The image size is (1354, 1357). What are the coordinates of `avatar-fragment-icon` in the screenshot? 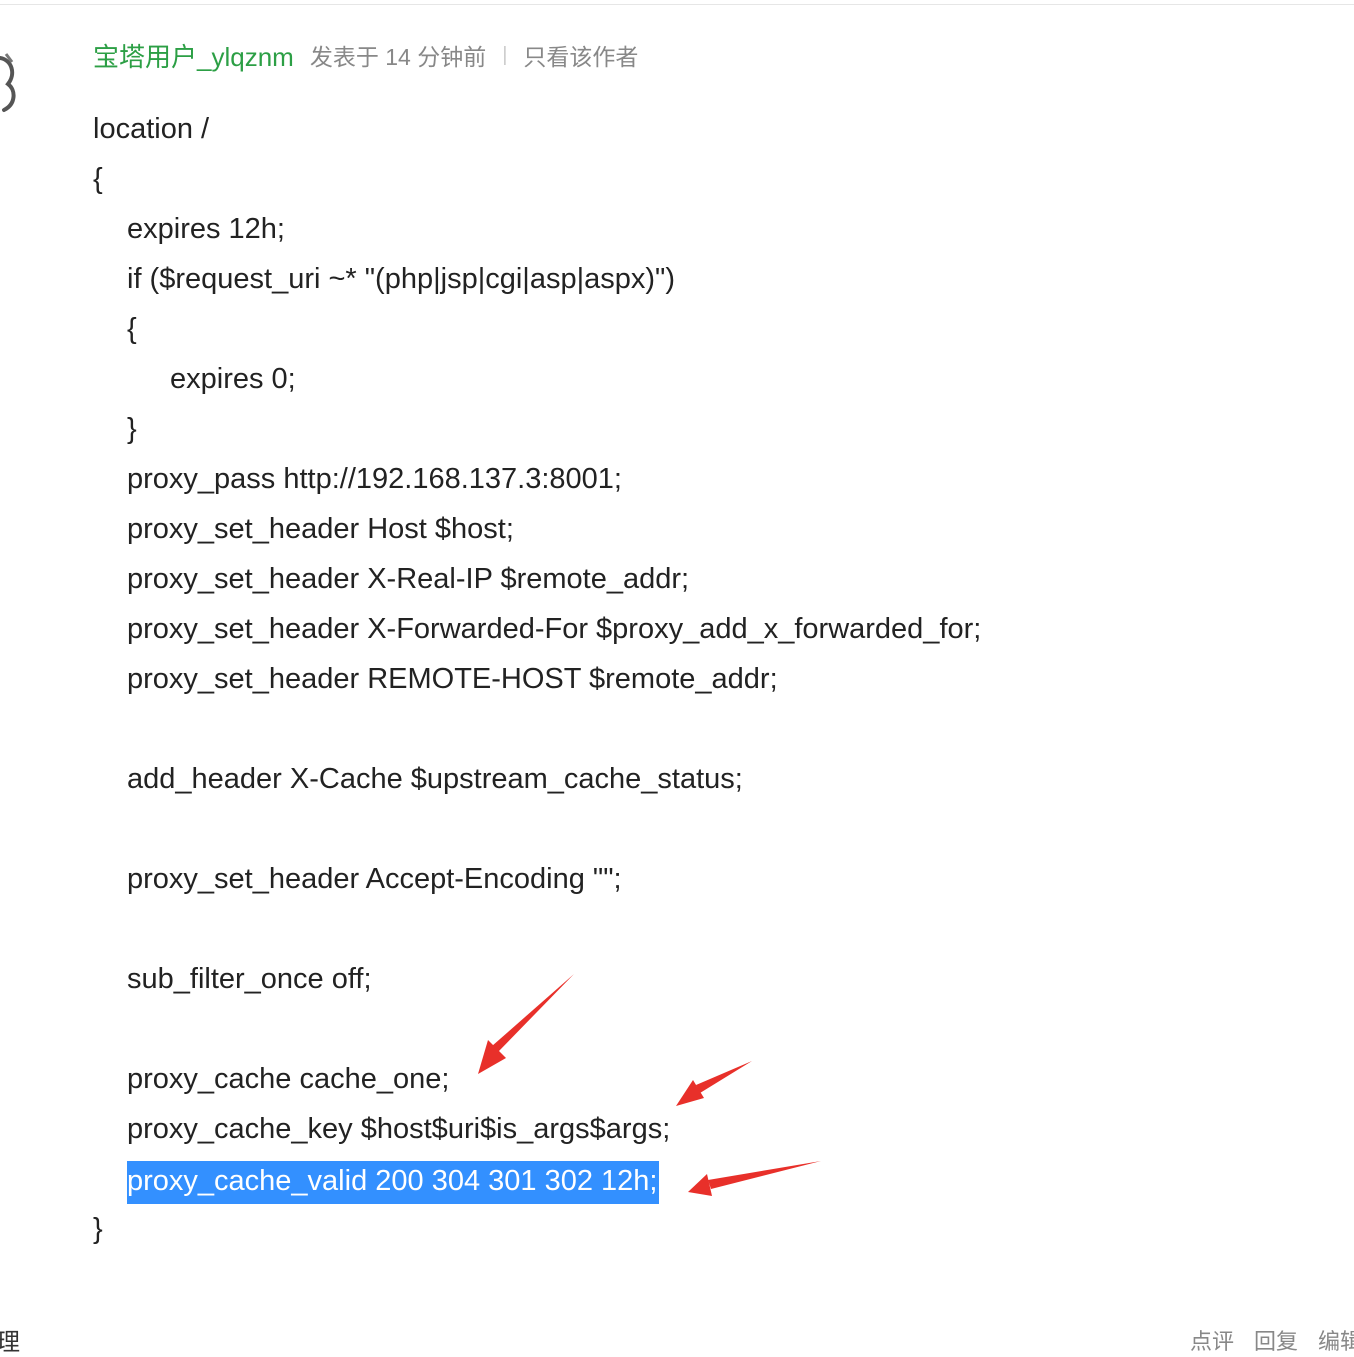 It's located at (8, 82).